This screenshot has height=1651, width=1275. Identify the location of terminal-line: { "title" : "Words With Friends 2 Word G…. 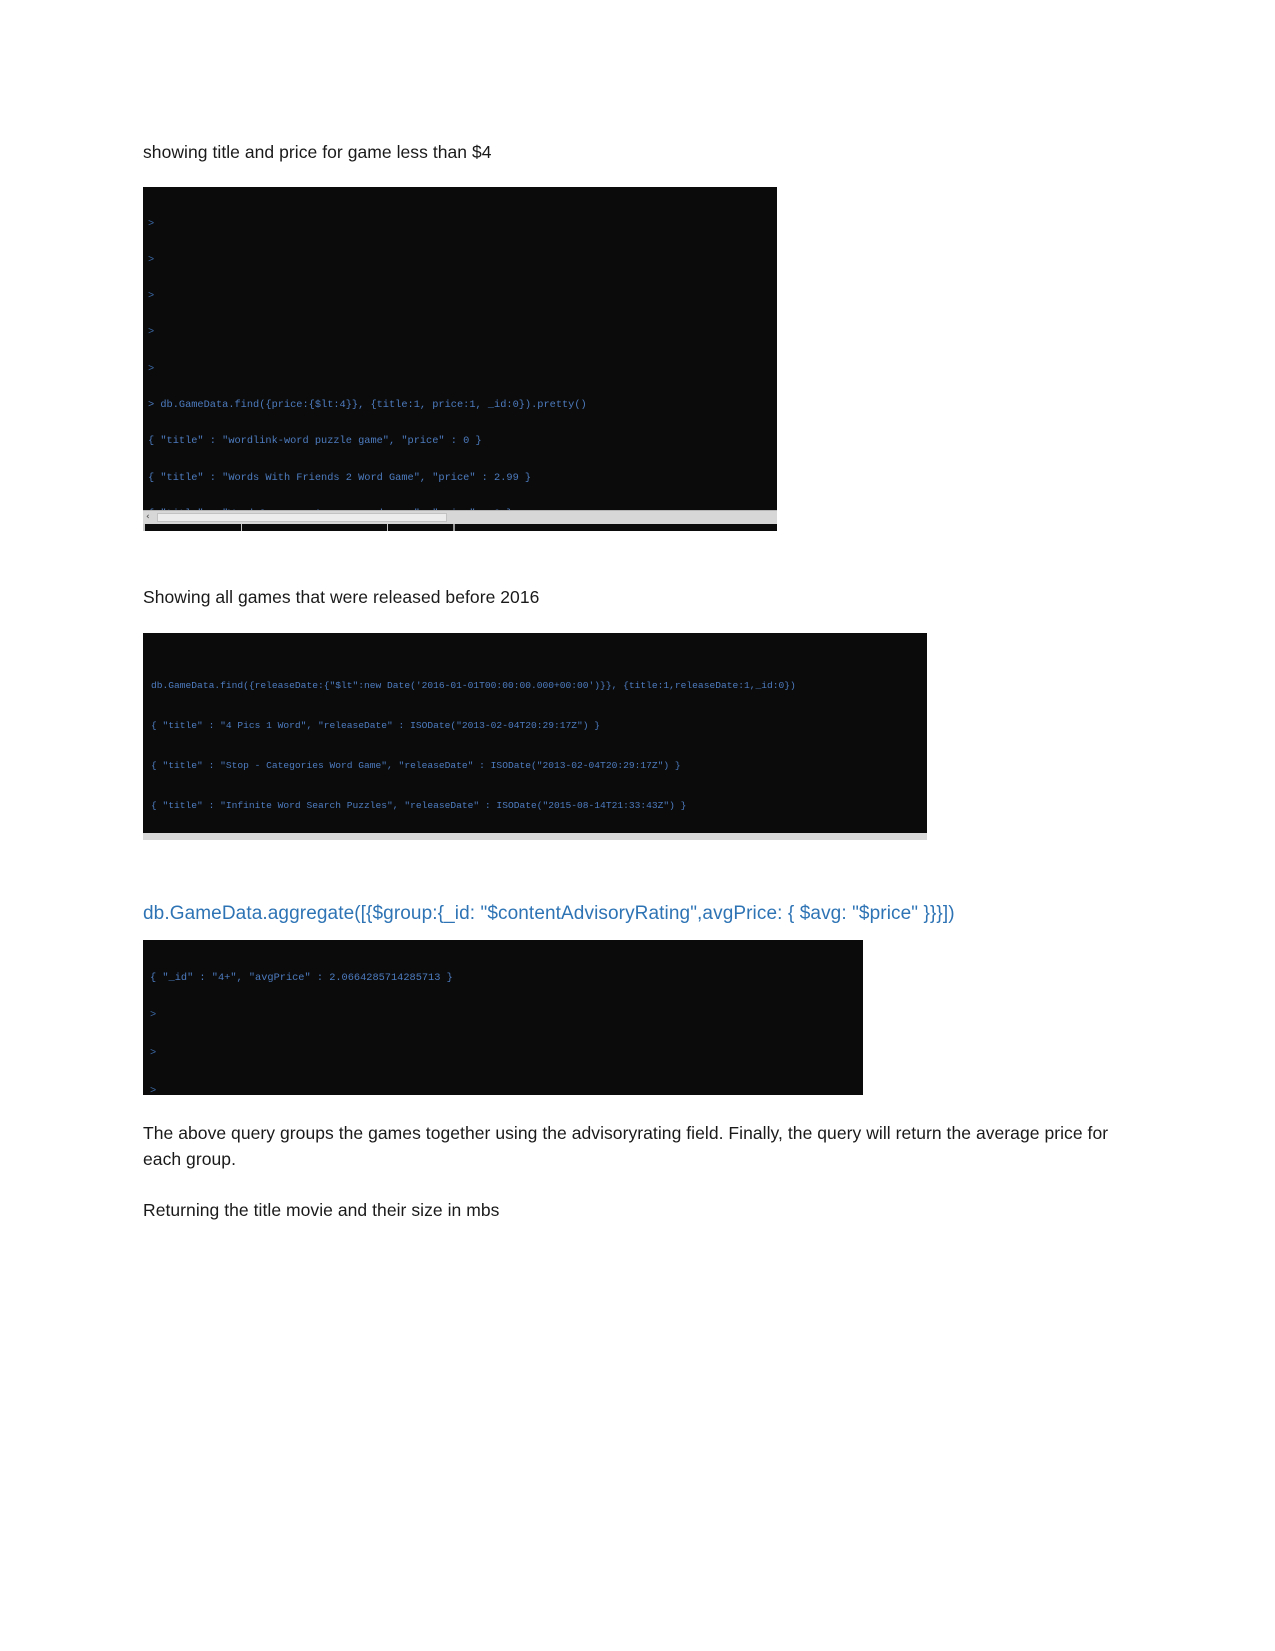
(340, 477).